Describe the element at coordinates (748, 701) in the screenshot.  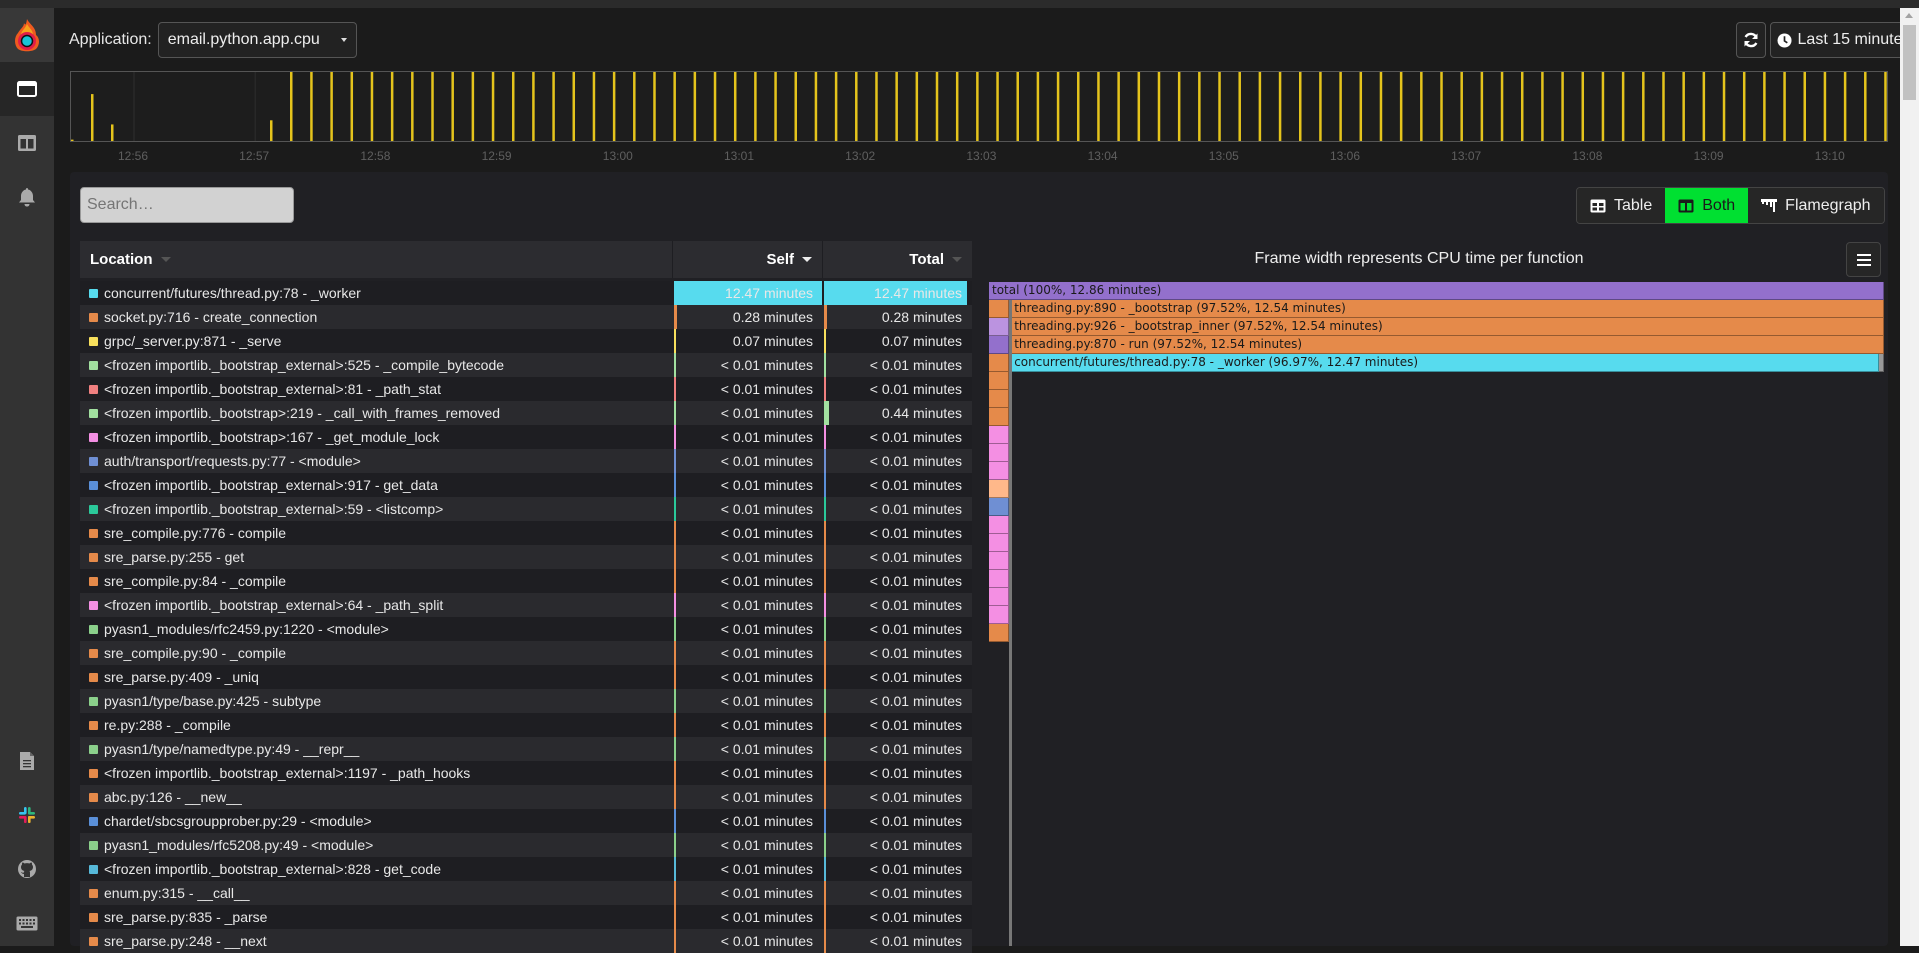
I see `self-cell: < 0.01 minutes` at that location.